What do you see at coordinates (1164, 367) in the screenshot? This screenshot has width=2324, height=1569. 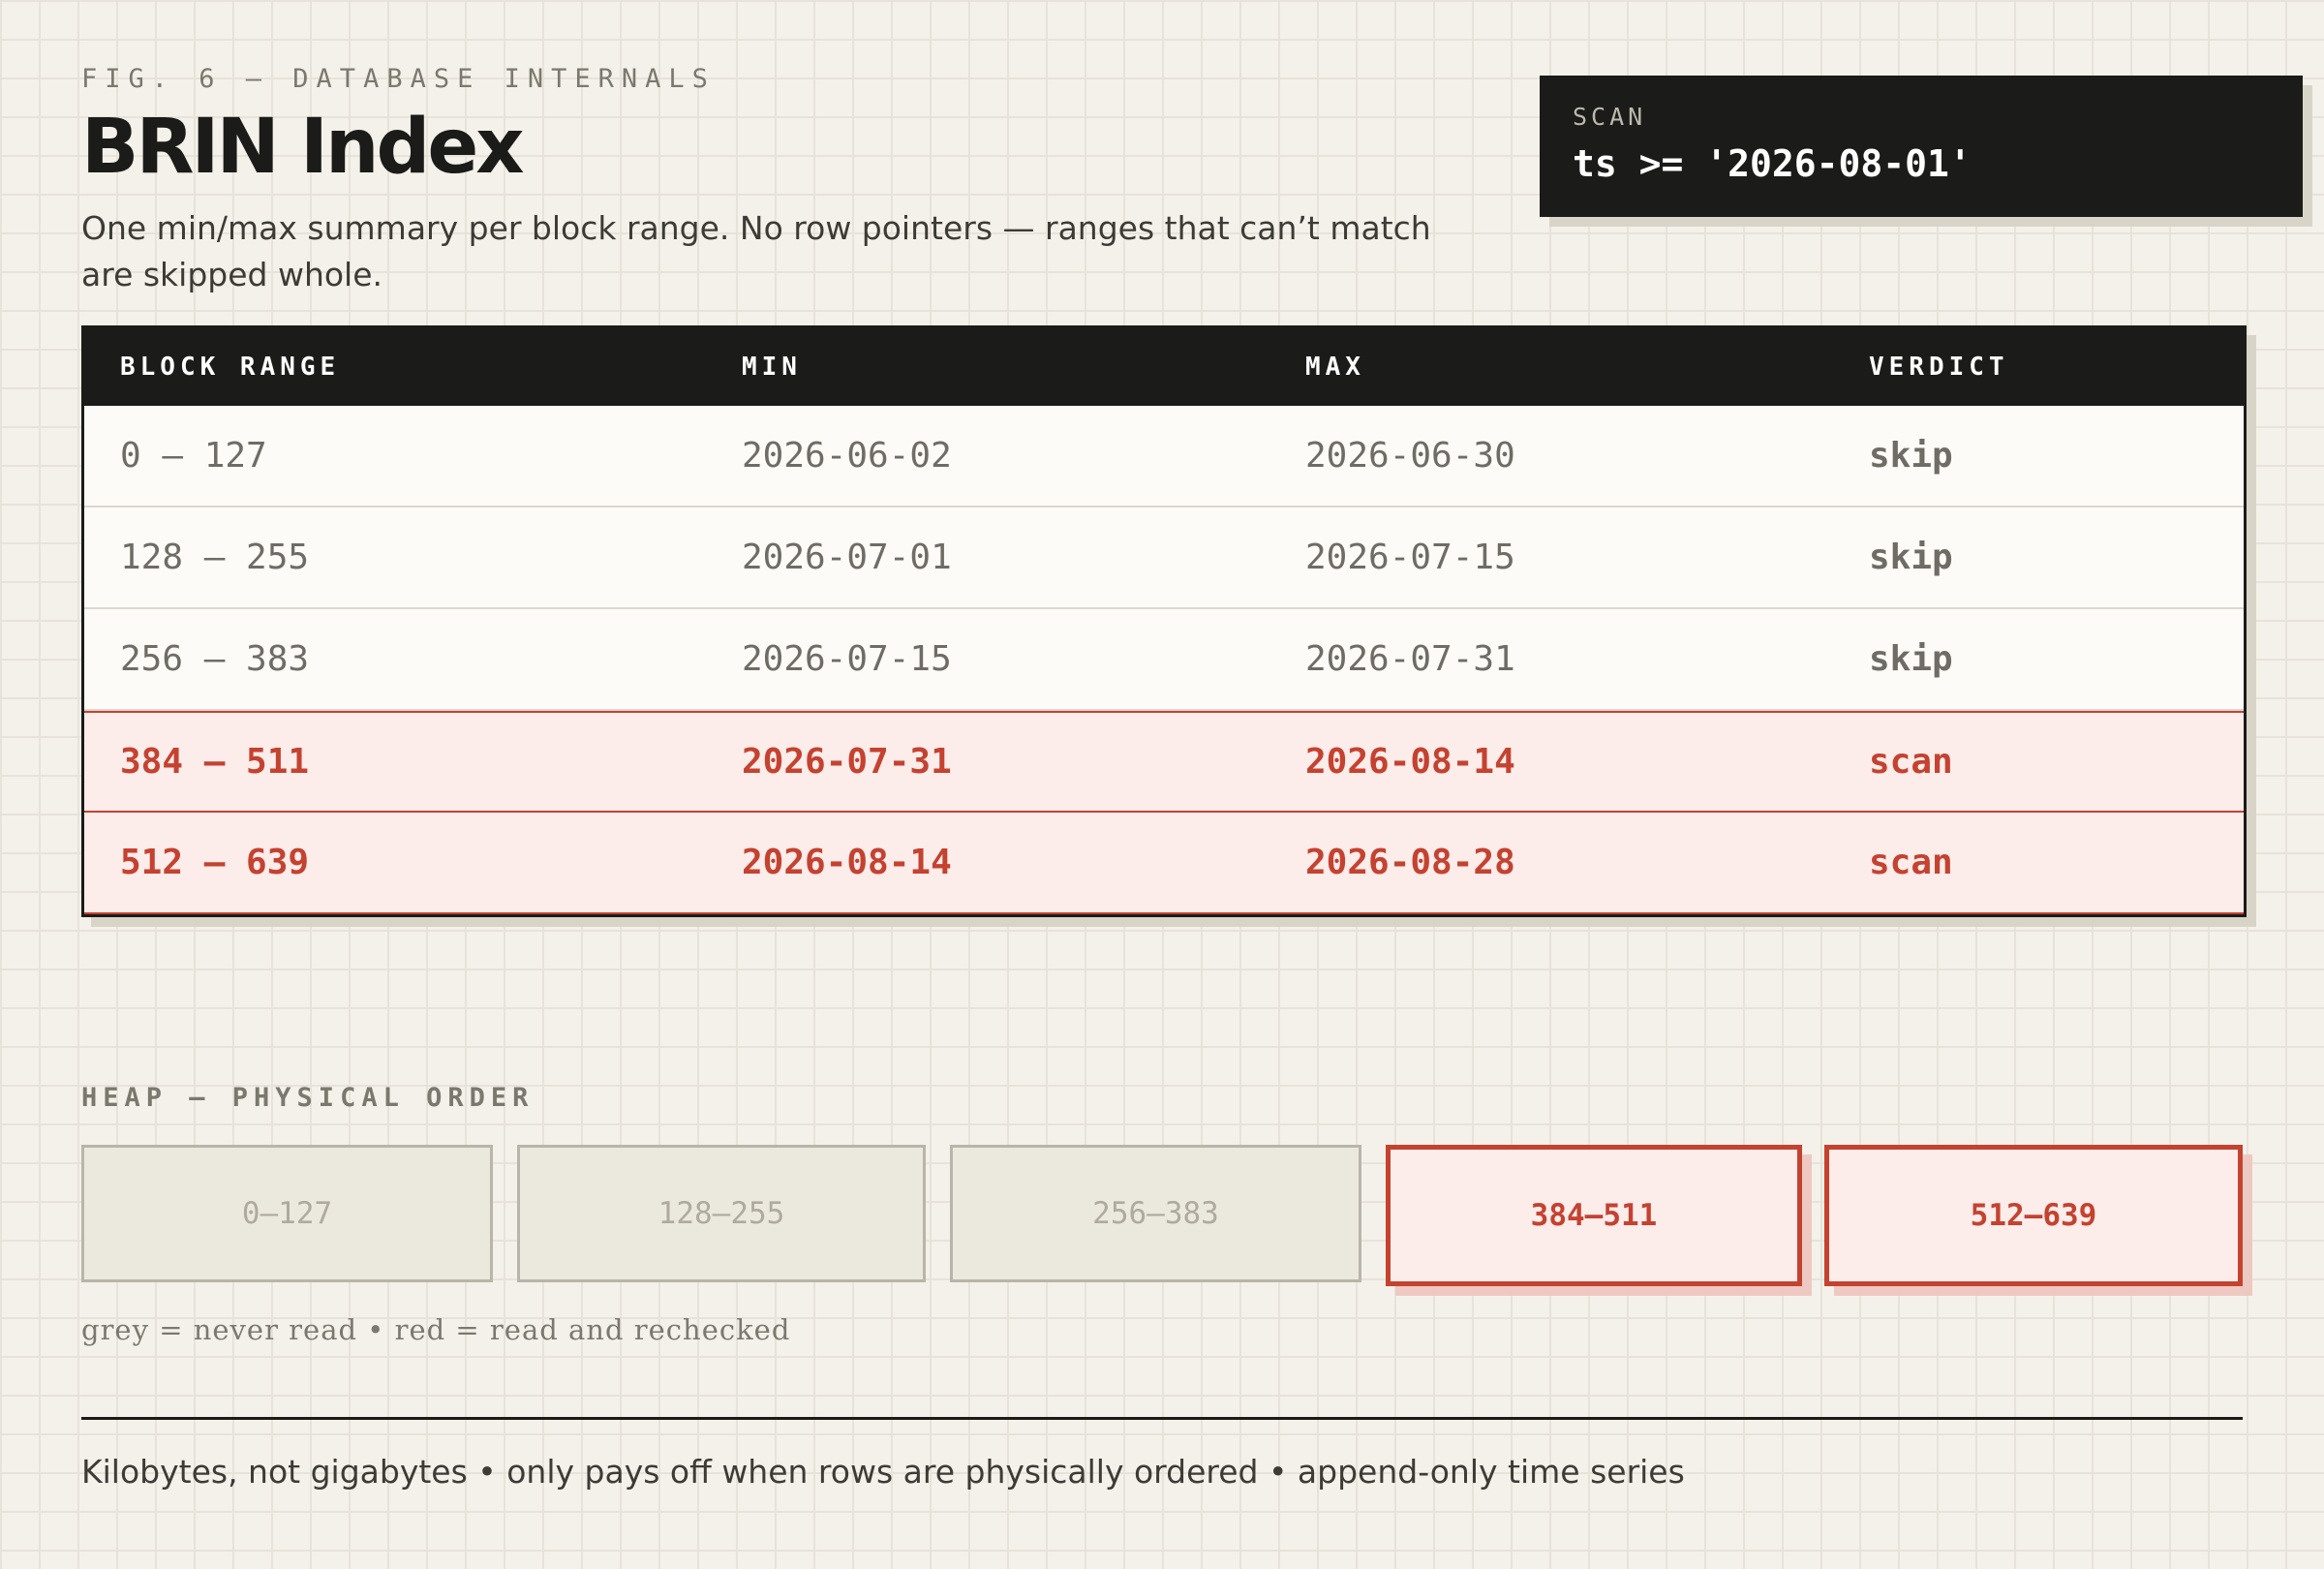 I see `table-header-row: BLOCK RANGE MIN MAX VERDICT` at bounding box center [1164, 367].